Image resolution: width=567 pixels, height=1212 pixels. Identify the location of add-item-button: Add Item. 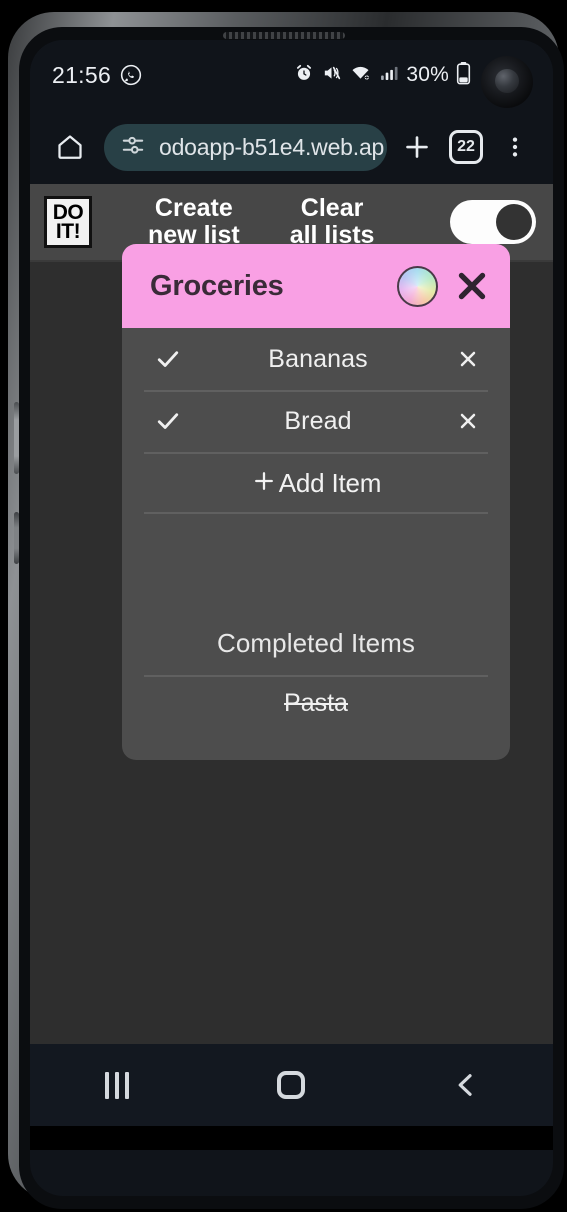
(316, 483).